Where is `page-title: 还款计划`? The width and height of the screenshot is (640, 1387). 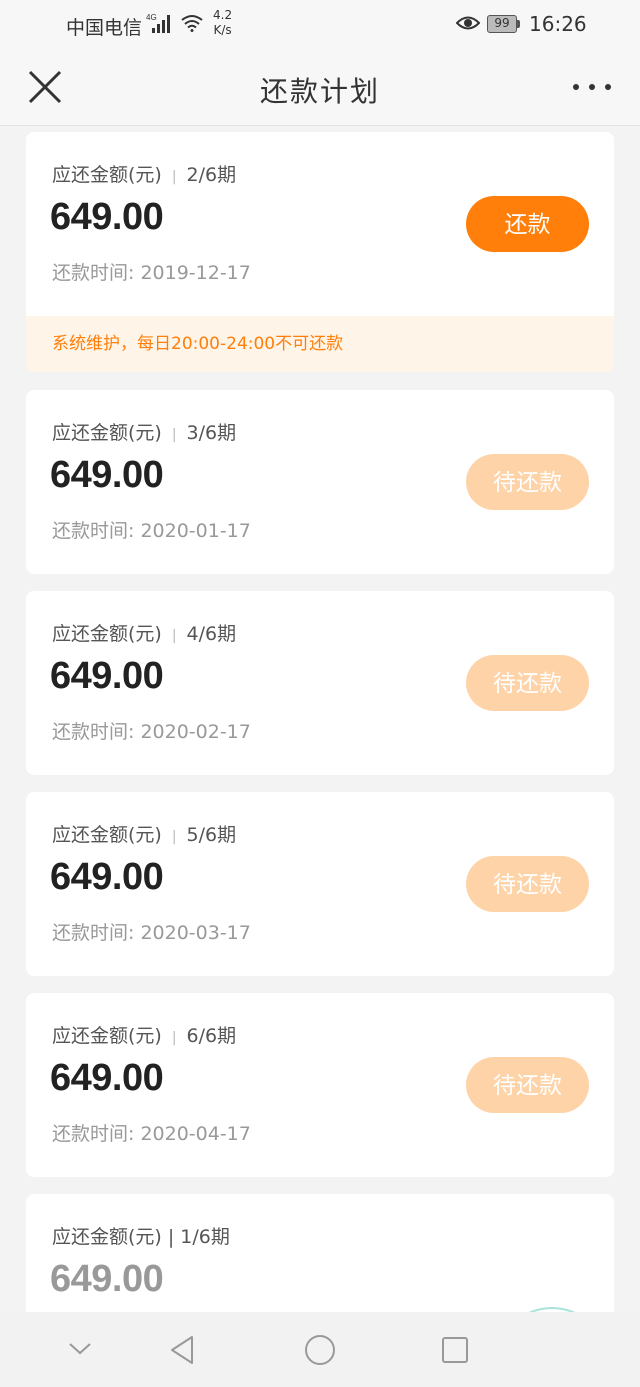
page-title: 还款计划 is located at coordinates (319, 91).